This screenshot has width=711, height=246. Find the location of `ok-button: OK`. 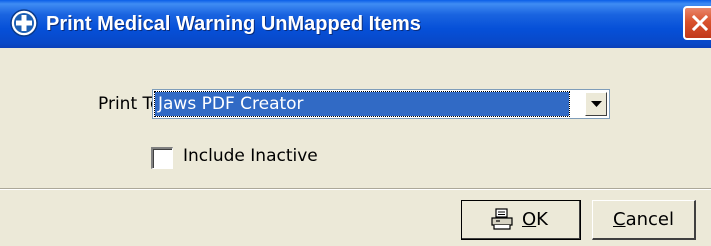

ok-button: OK is located at coordinates (521, 220).